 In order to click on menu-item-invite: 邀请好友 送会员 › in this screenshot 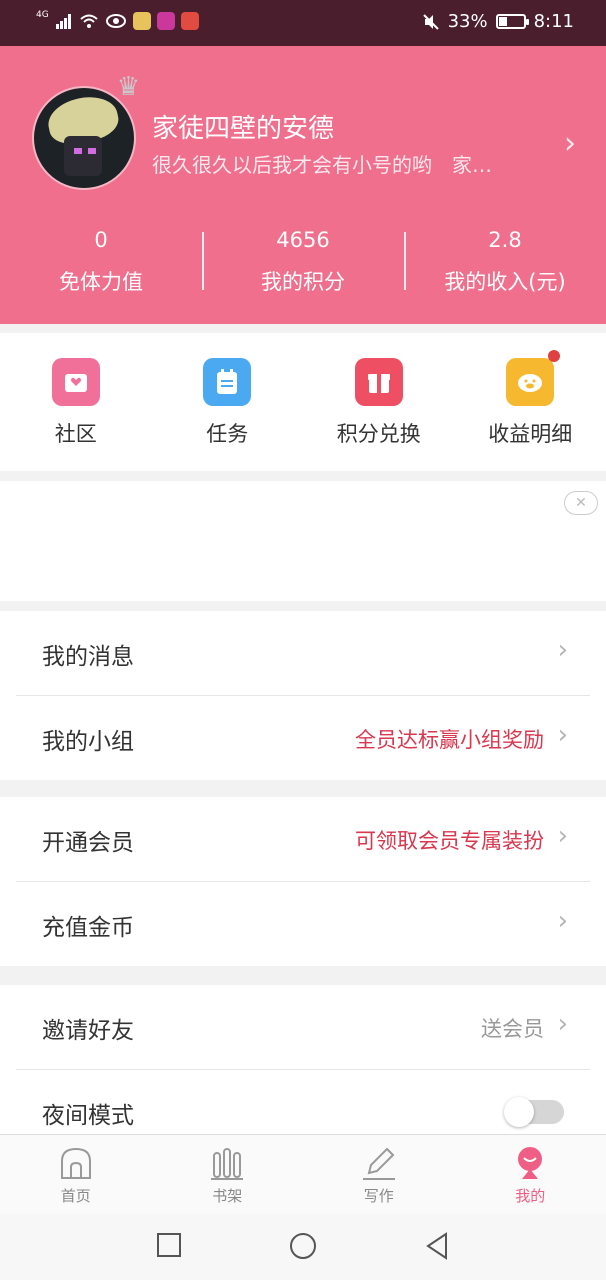, I will do `click(303, 1027)`.